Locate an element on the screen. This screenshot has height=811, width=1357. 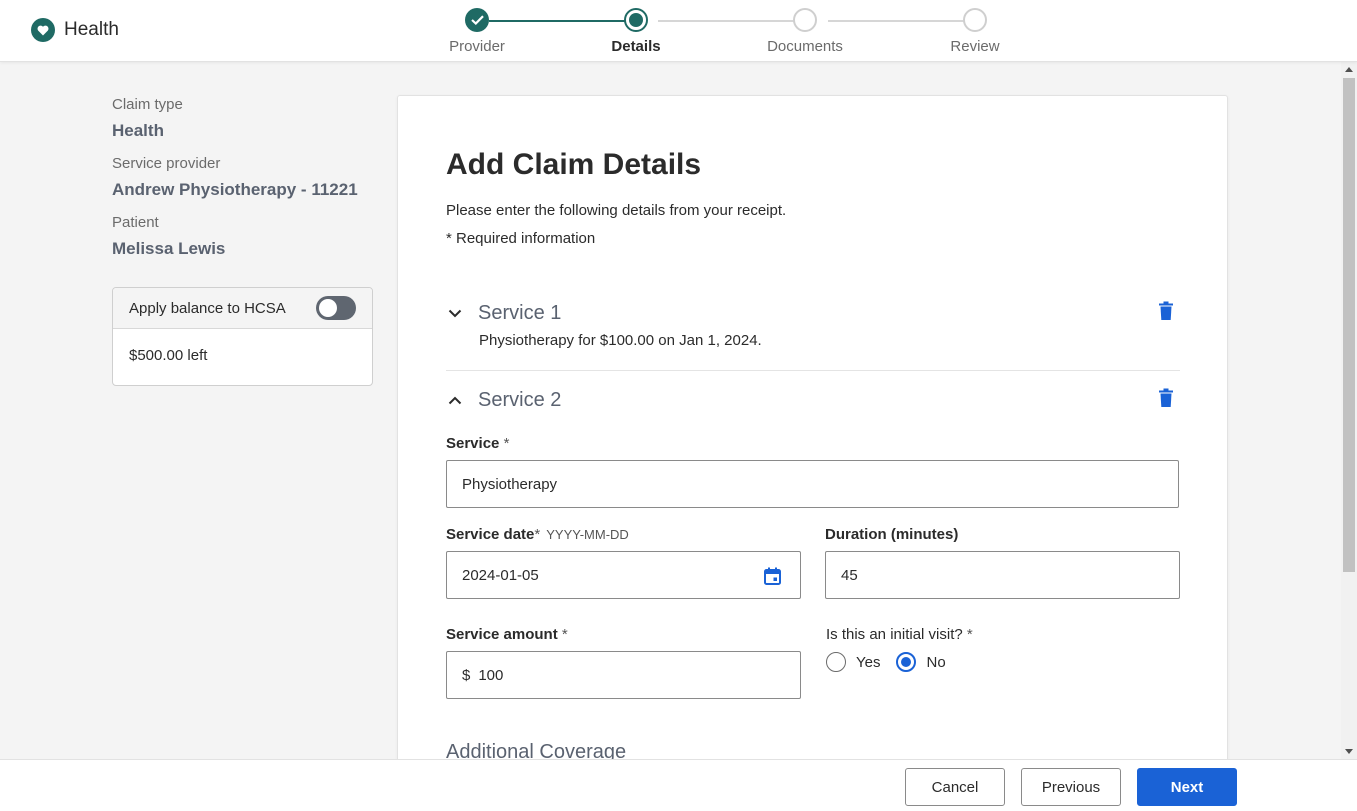
brand: Health is located at coordinates (75, 30).